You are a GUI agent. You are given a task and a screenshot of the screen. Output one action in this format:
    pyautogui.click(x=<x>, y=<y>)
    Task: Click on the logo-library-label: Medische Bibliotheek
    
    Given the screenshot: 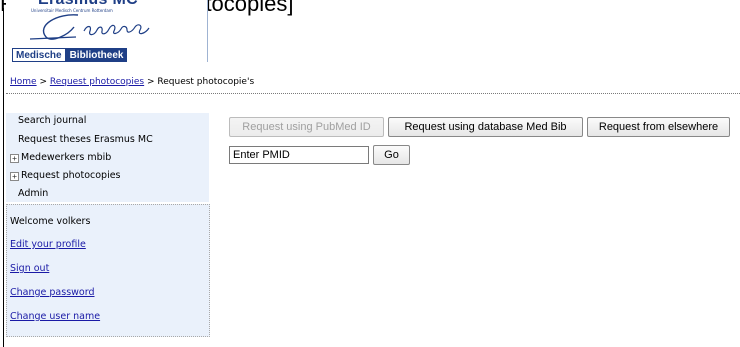 What is the action you would take?
    pyautogui.click(x=70, y=55)
    